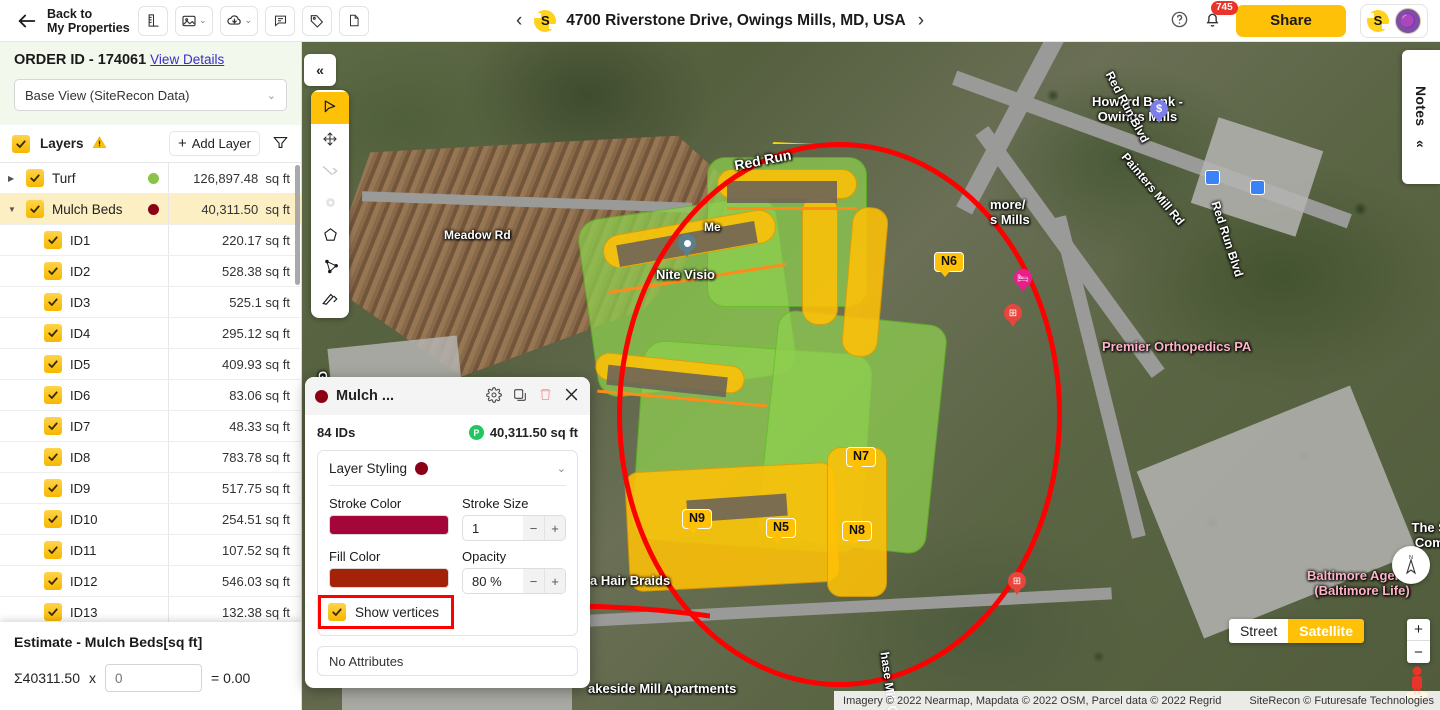 The image size is (1440, 710). I want to click on comments-button, so click(280, 20).